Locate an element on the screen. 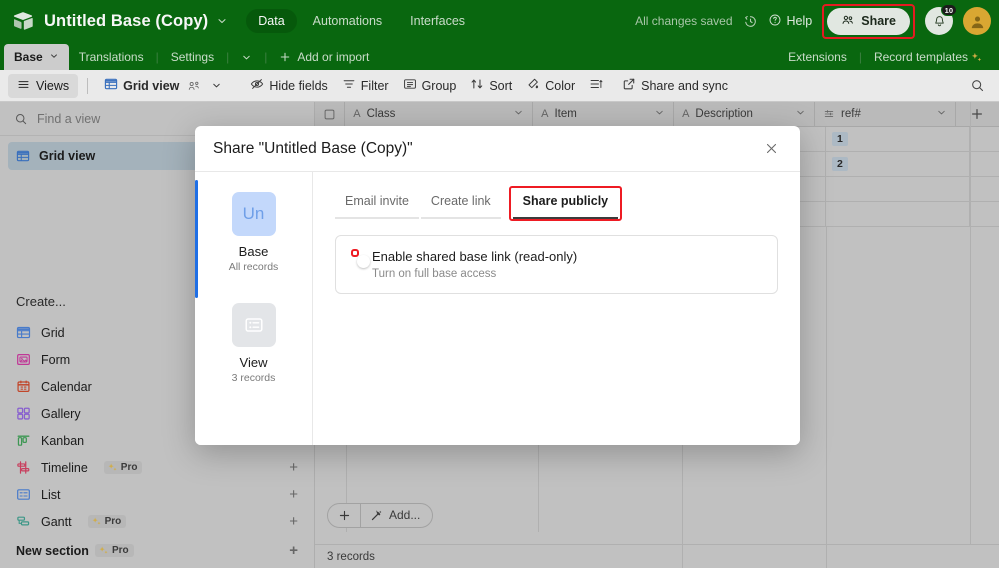  tab-create-link: Create link is located at coordinates (460, 203).